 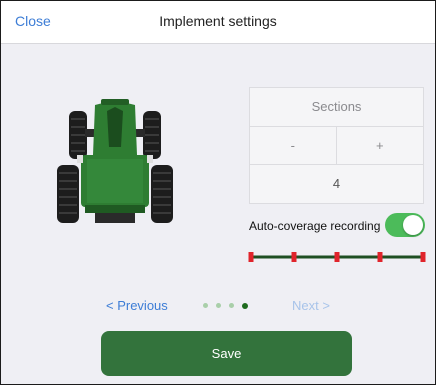 I want to click on toggle-knob, so click(x=413, y=225).